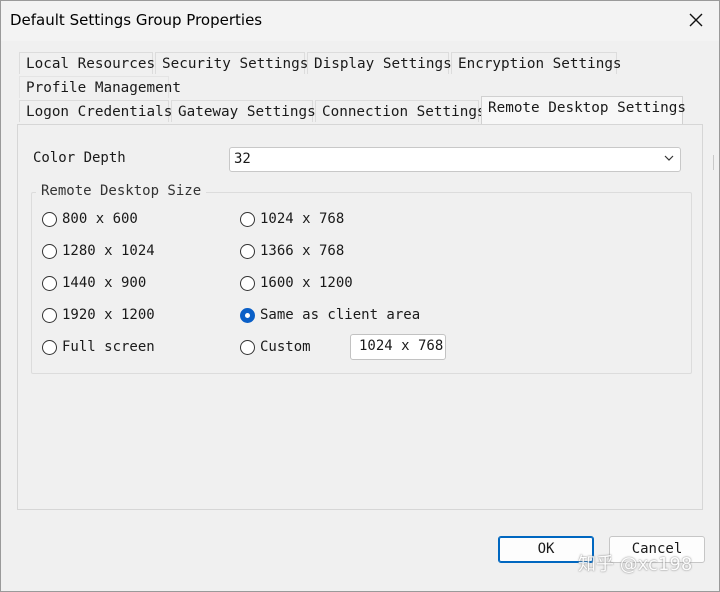 Image resolution: width=720 pixels, height=592 pixels. I want to click on tab-local-resources: Local Resources, so click(87, 63).